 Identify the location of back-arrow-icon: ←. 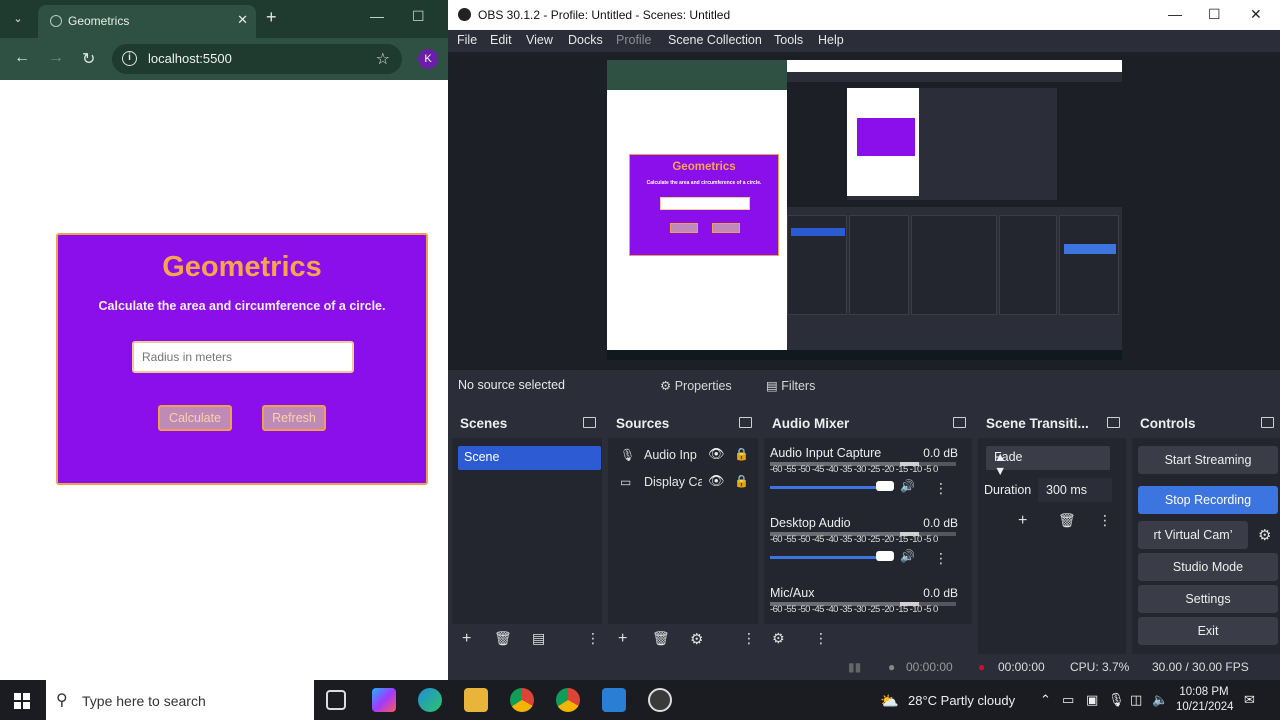
(22, 58).